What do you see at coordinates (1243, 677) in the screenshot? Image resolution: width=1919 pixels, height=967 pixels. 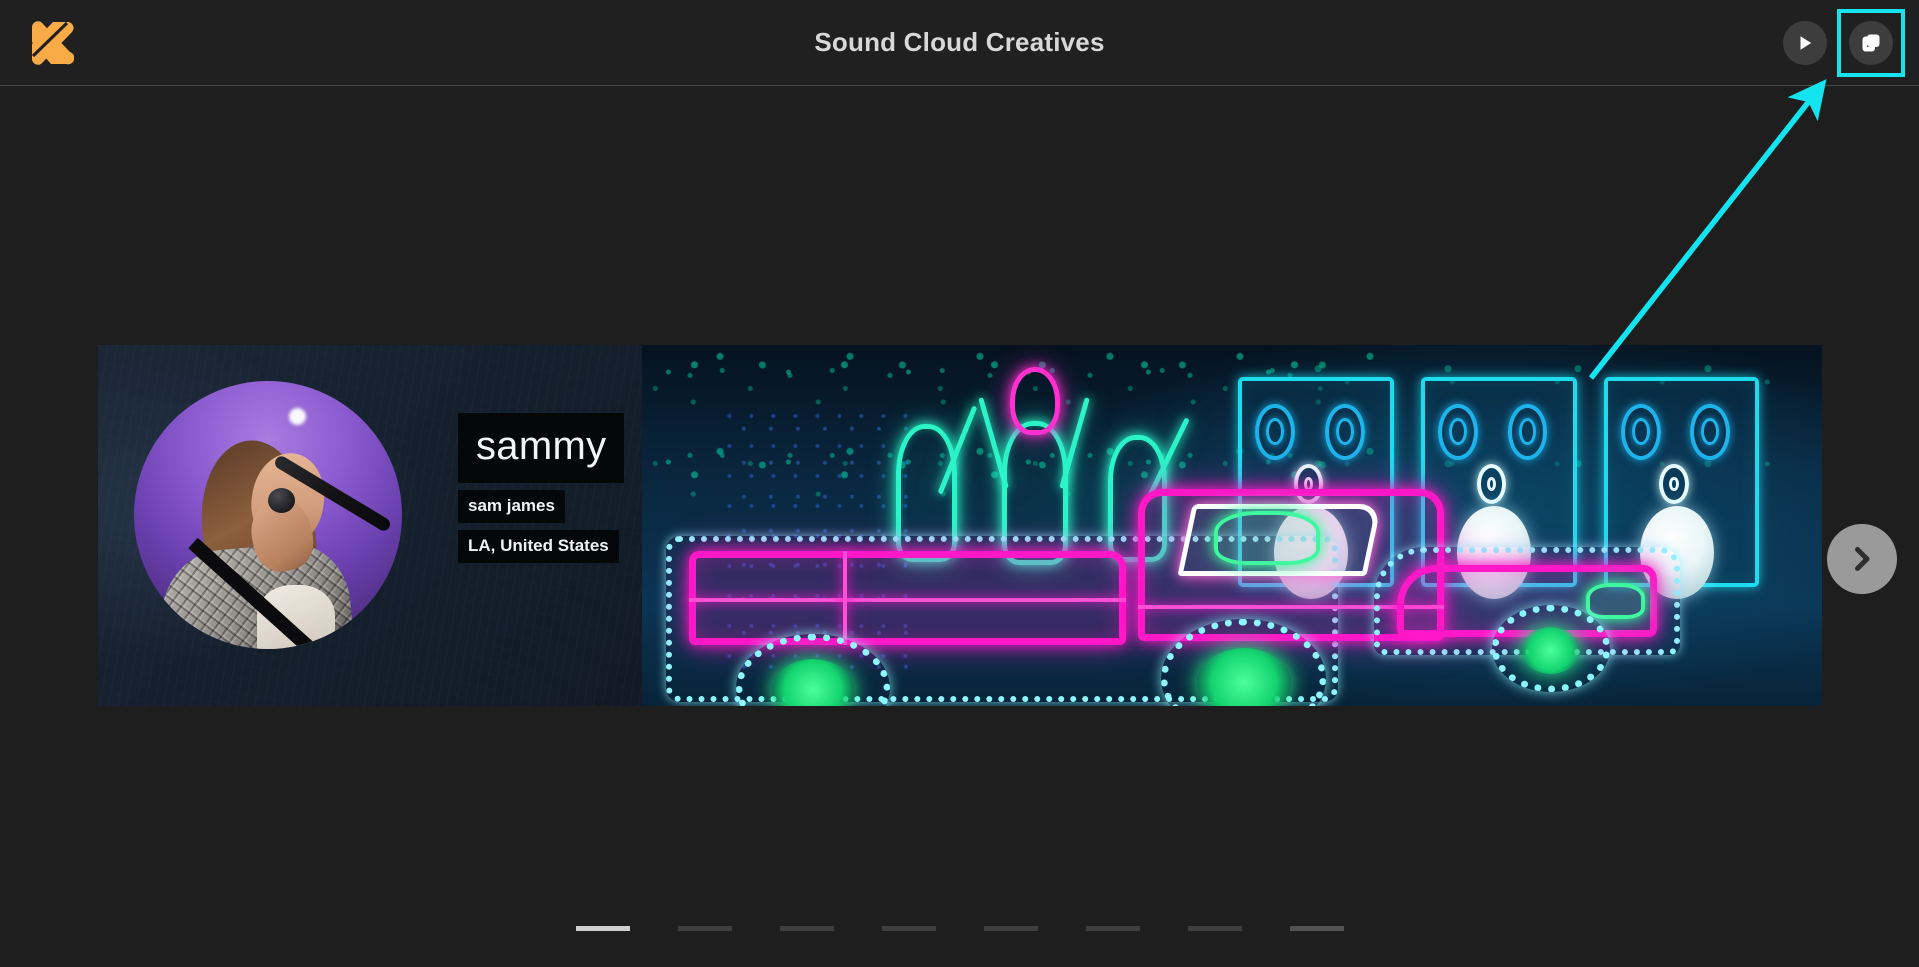 I see `neon-truck-wheel-front-core` at bounding box center [1243, 677].